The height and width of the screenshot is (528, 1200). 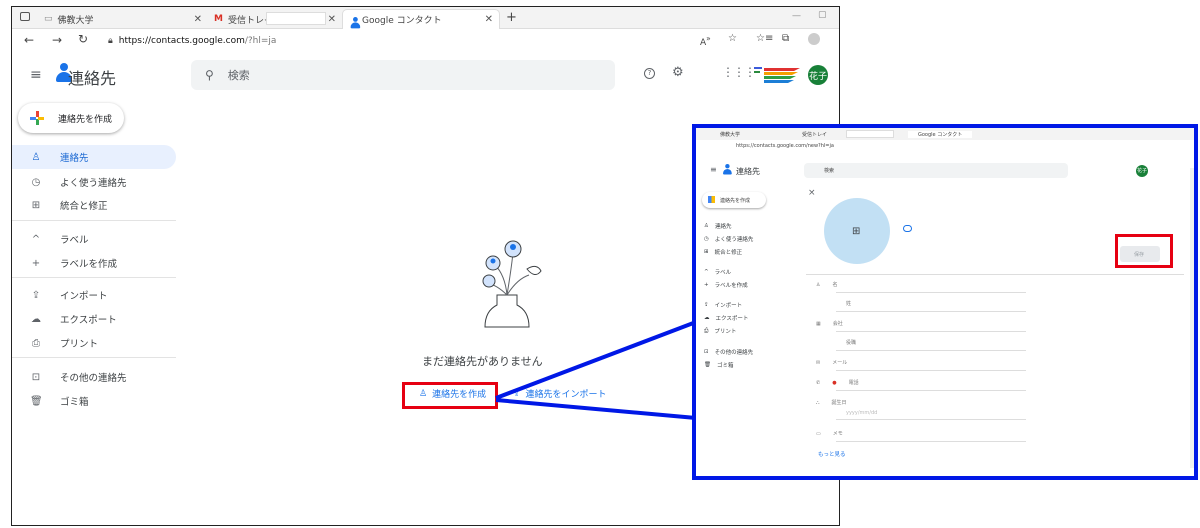 What do you see at coordinates (818, 433) in the screenshot?
I see `notes-icon: ▭` at bounding box center [818, 433].